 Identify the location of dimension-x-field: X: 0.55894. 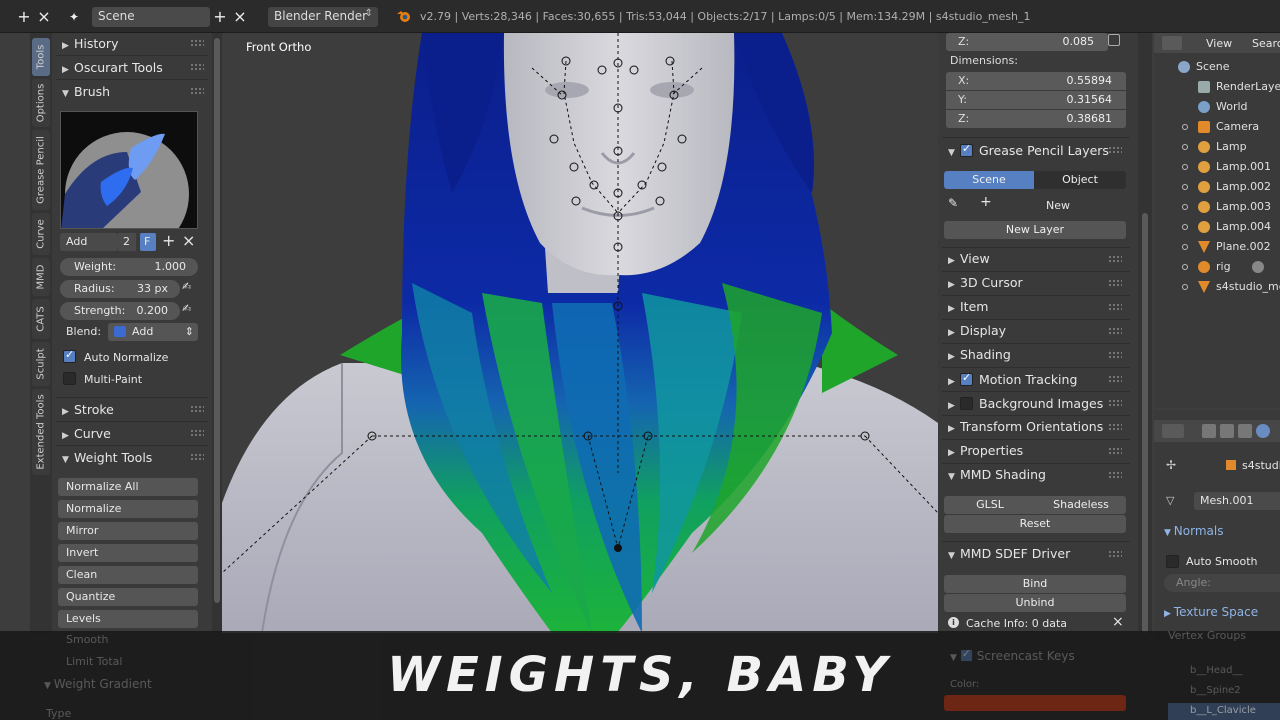
(1036, 81).